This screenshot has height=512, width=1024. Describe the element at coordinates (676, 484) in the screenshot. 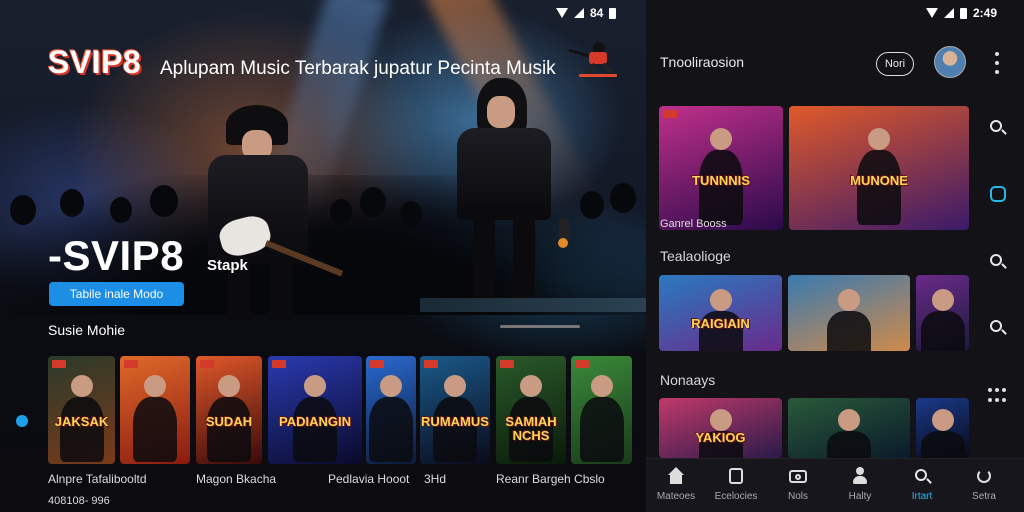

I see `nav-home: Mateoes` at that location.